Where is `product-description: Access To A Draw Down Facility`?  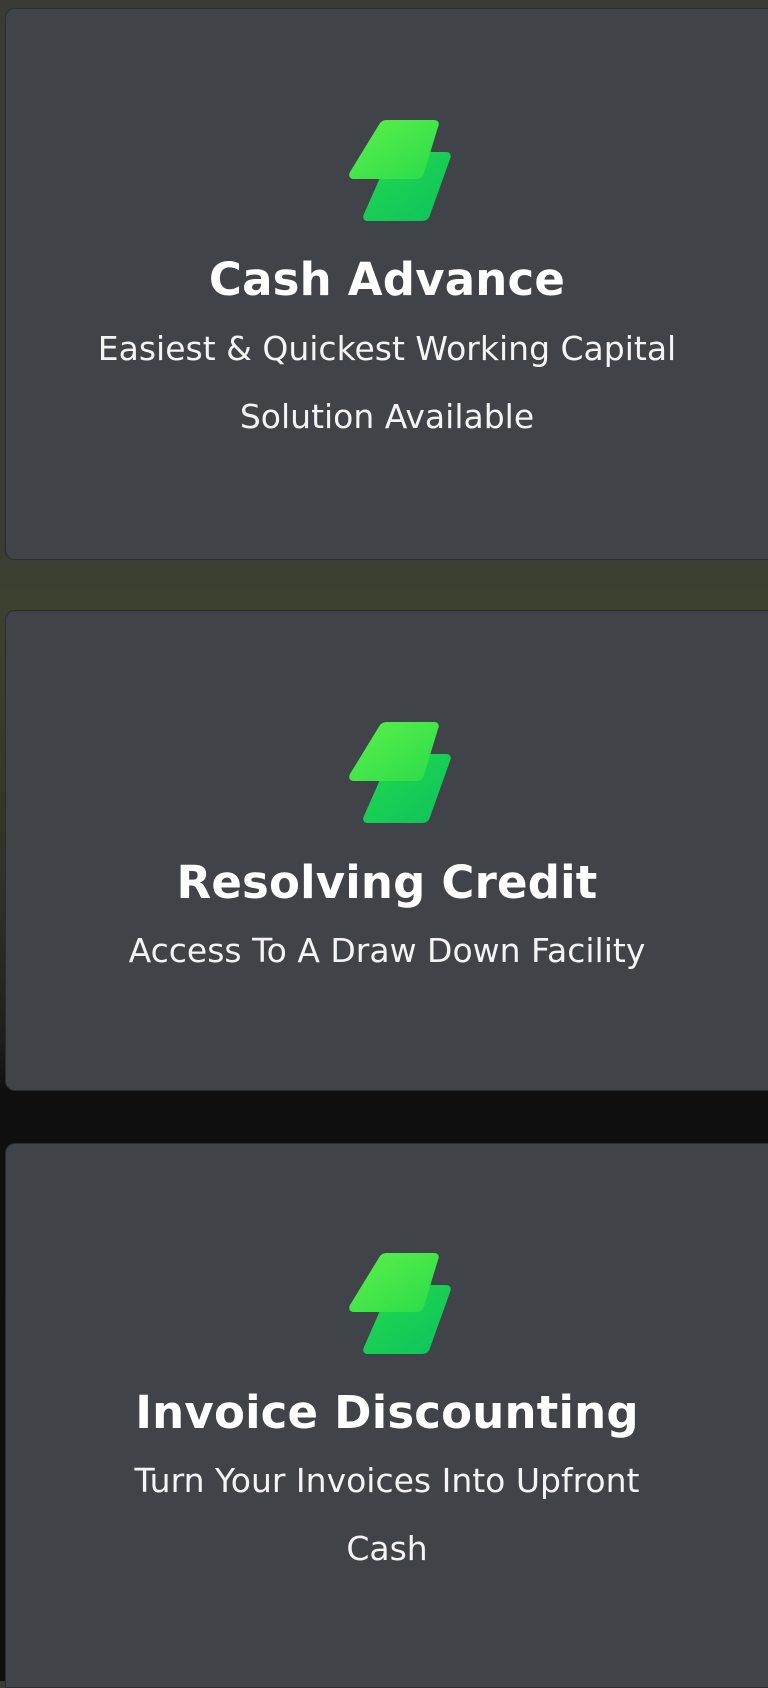
product-description: Access To A Draw Down Facility is located at coordinates (387, 950).